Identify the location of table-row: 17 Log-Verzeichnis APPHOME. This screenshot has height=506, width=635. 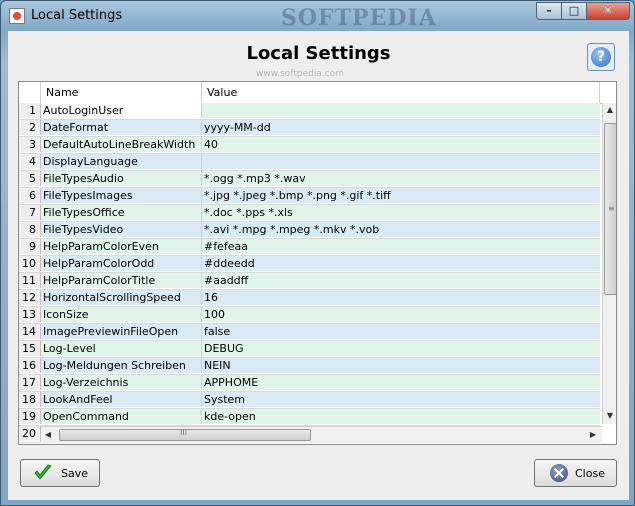
(309, 383).